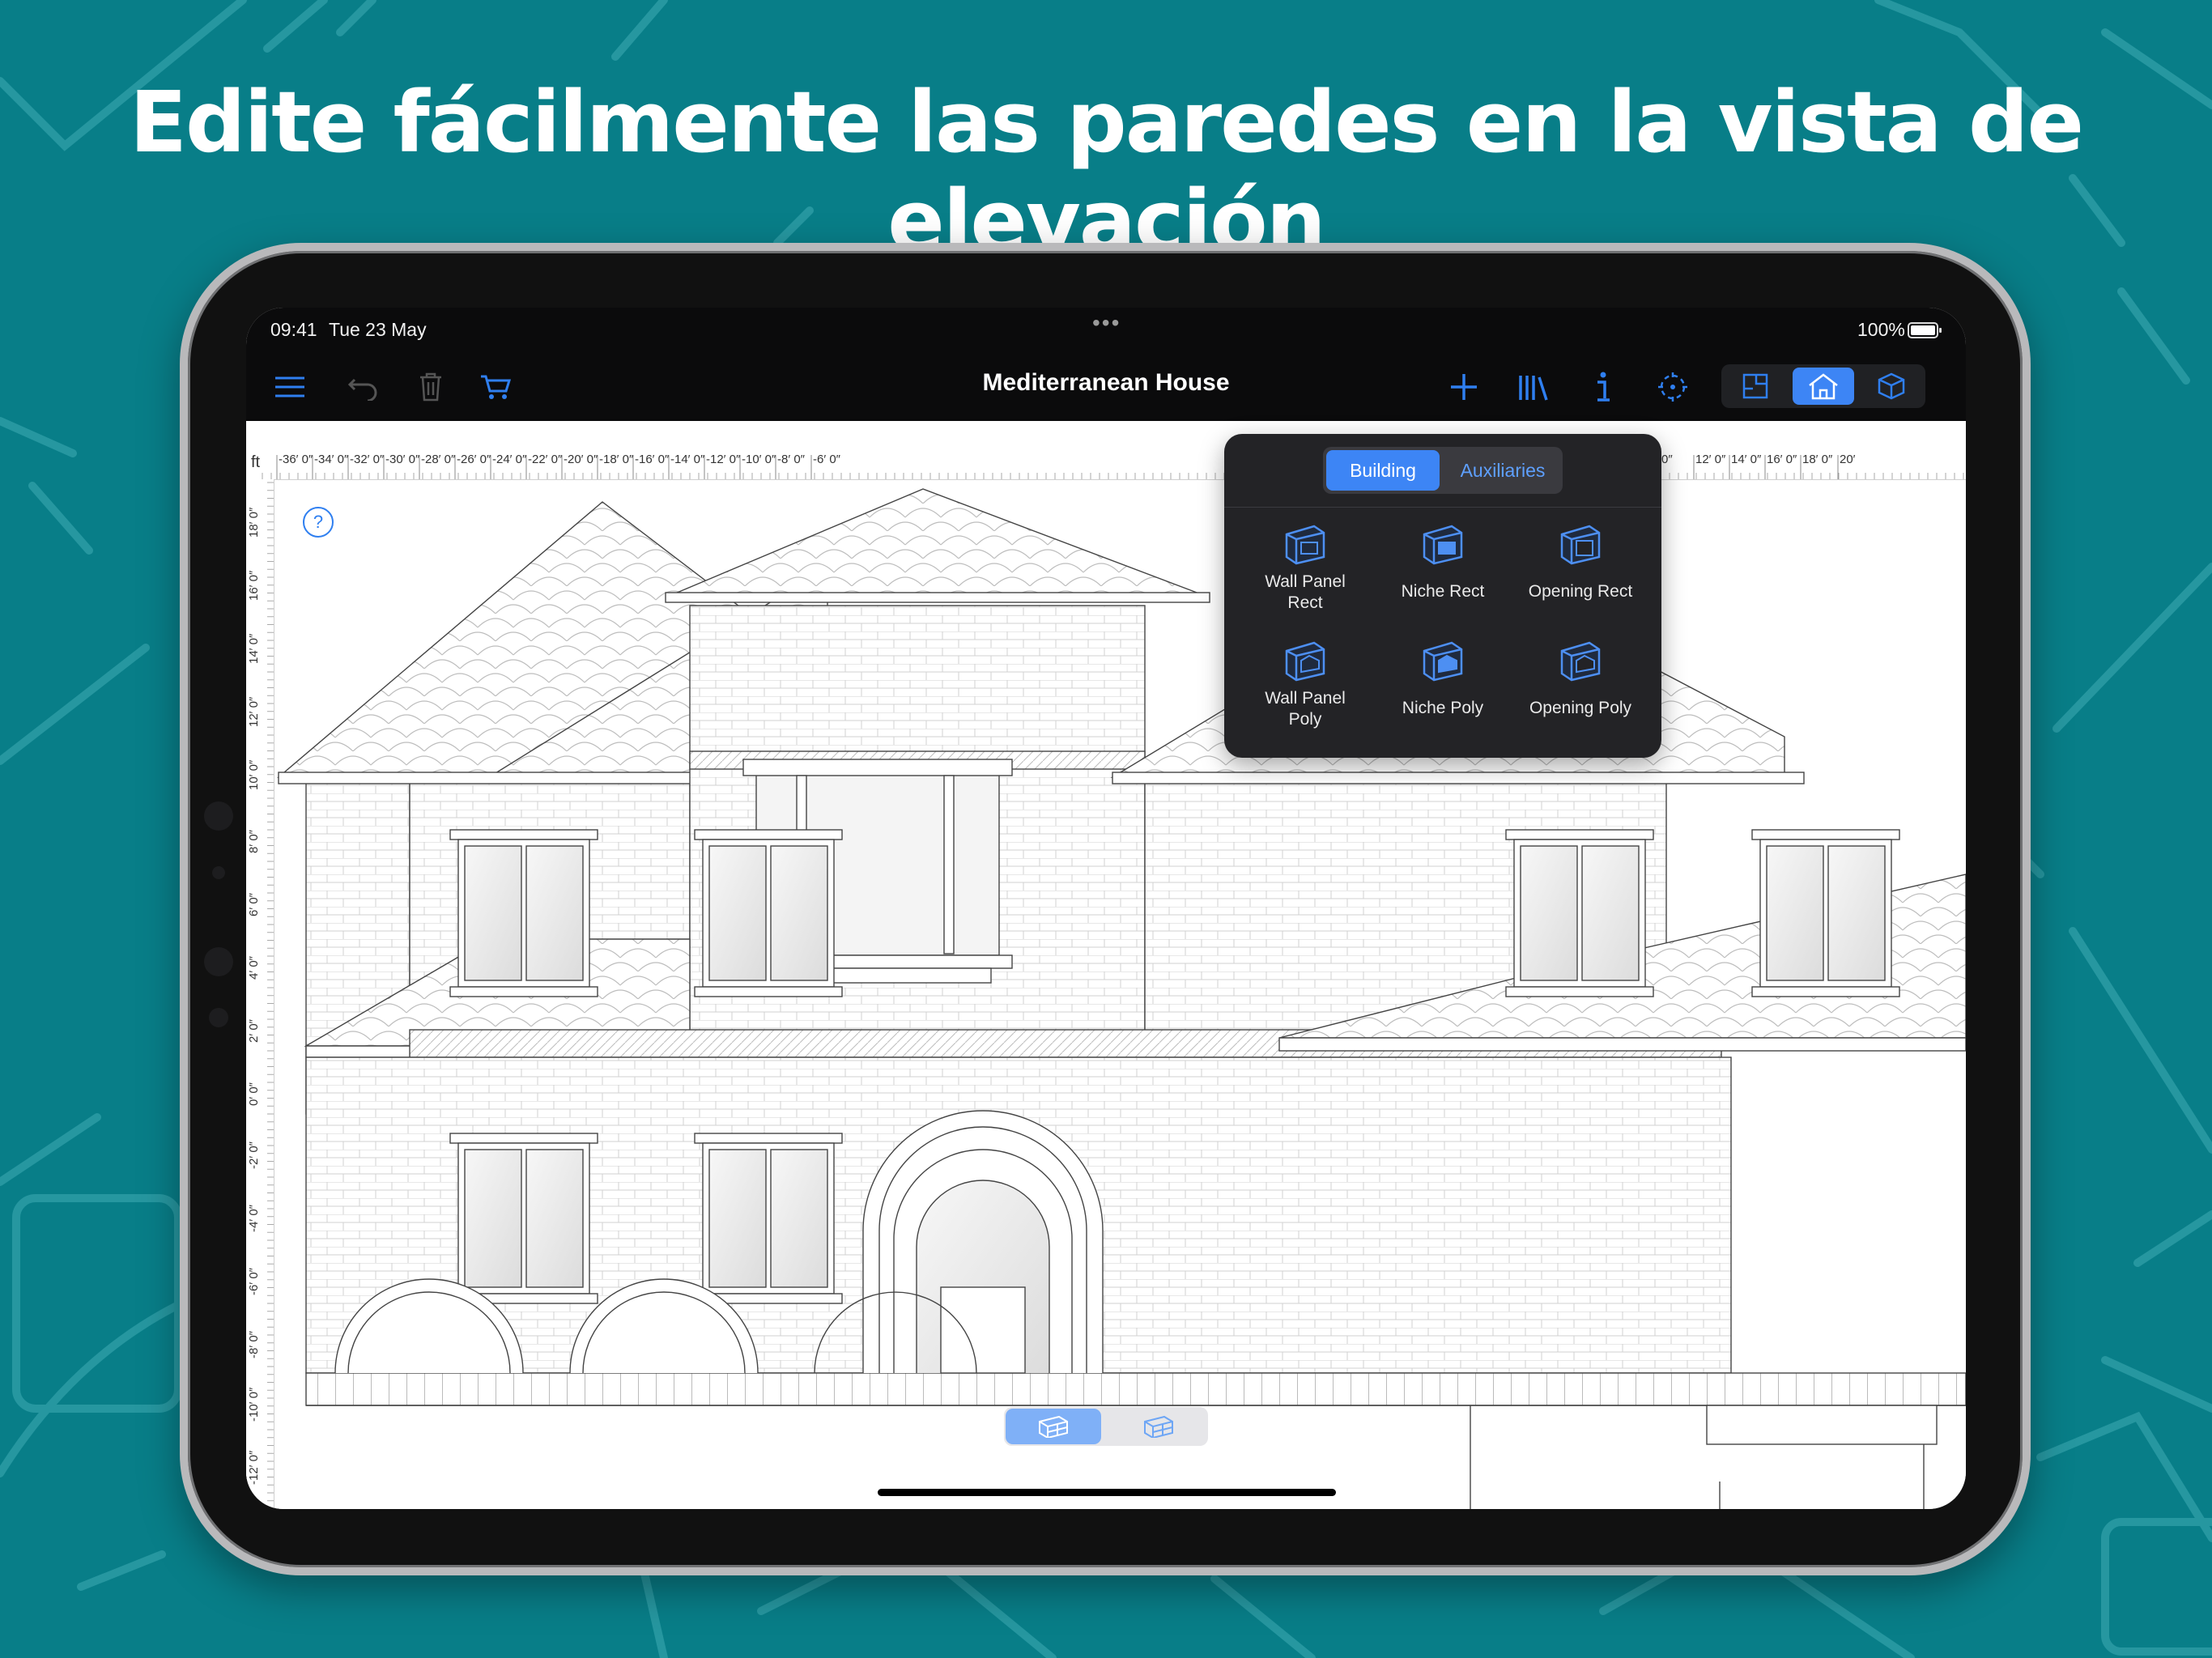 This screenshot has width=2212, height=1658. What do you see at coordinates (1443, 661) in the screenshot?
I see `niche-poly-icon` at bounding box center [1443, 661].